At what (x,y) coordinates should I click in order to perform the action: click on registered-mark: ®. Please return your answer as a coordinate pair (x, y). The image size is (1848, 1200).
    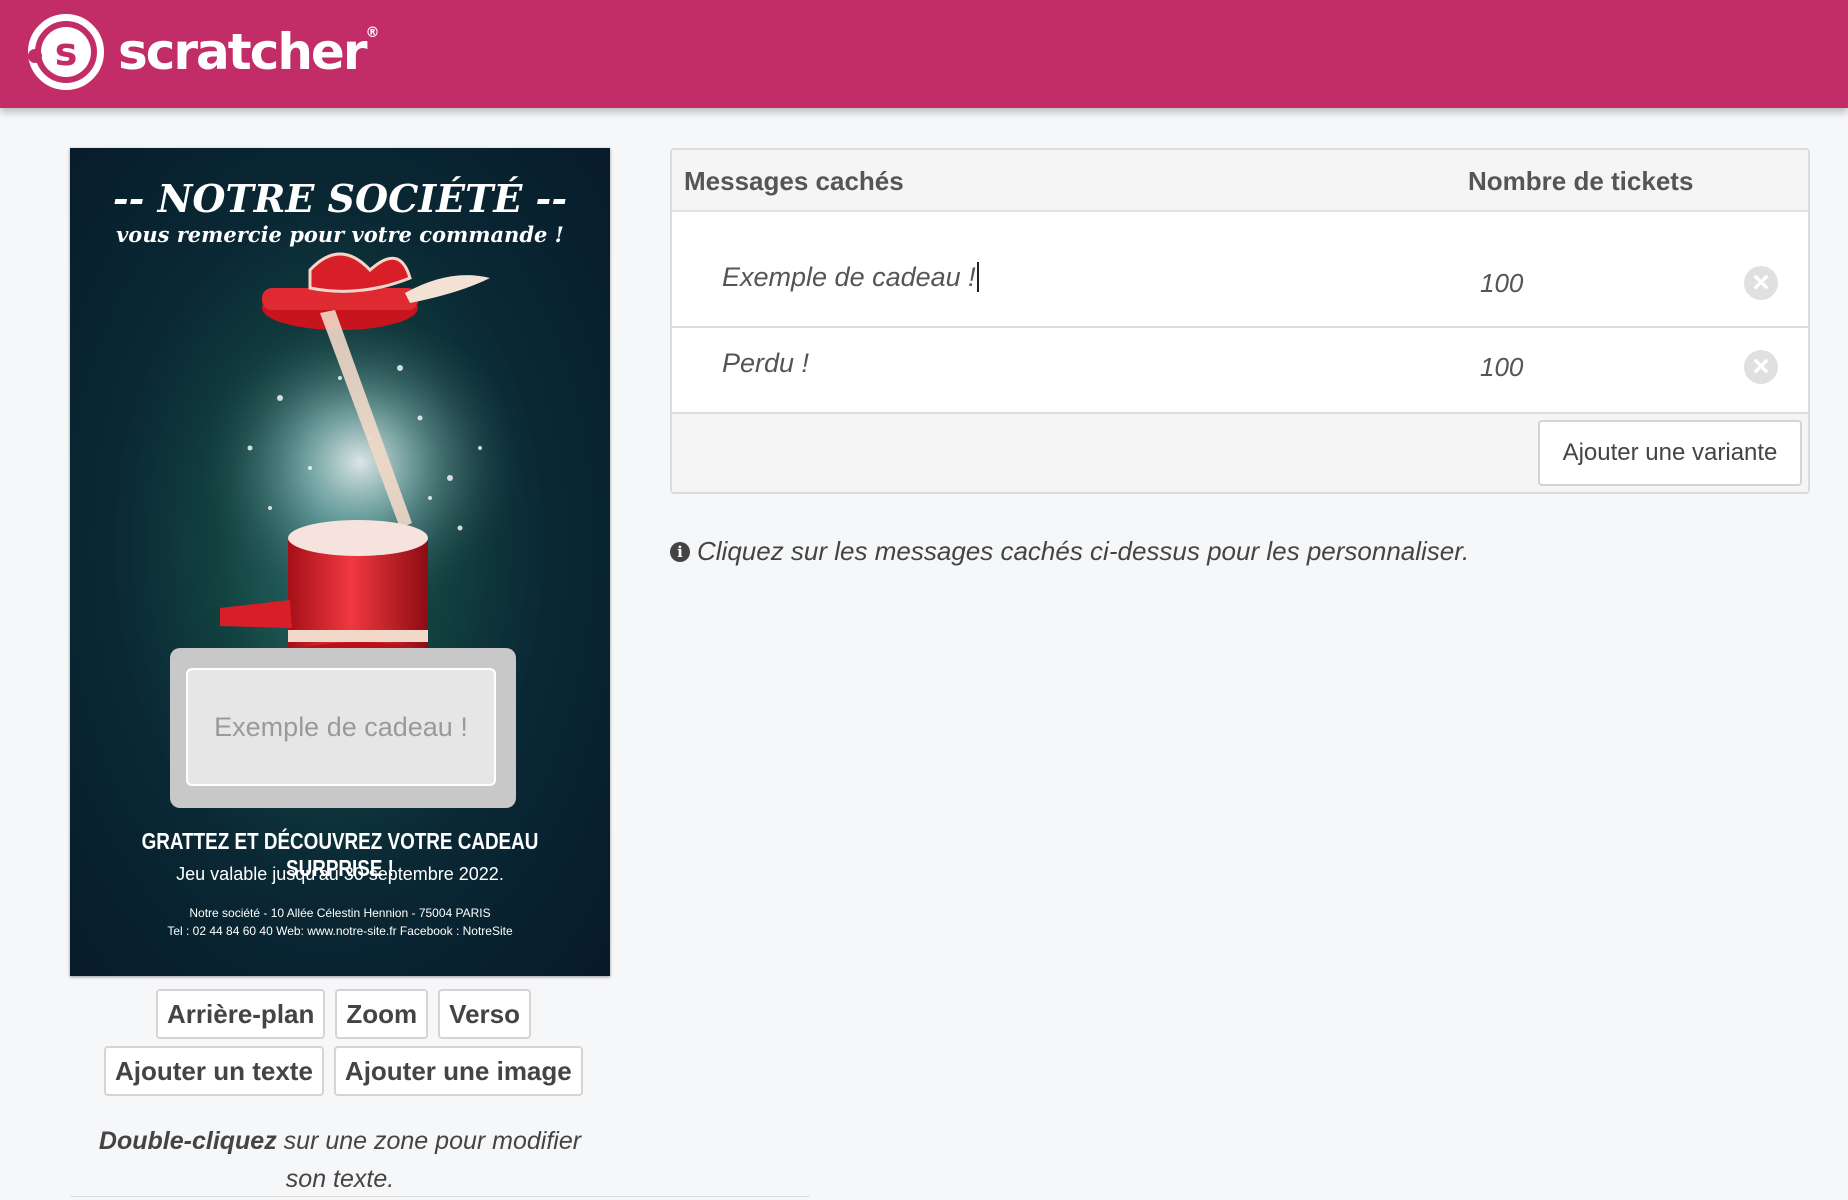
    Looking at the image, I should click on (372, 33).